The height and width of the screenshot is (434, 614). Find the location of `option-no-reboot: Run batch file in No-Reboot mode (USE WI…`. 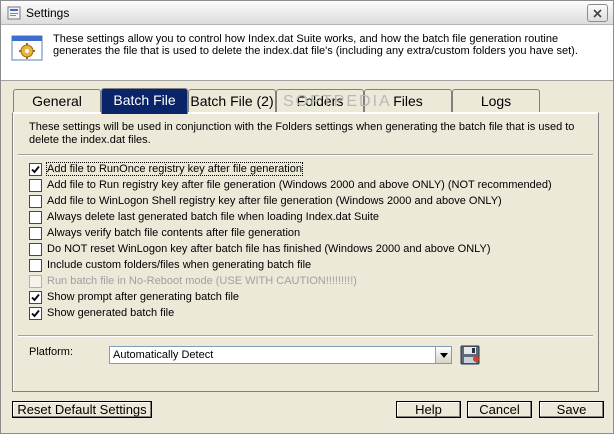

option-no-reboot: Run batch file in No-Reboot mode (USE WI… is located at coordinates (193, 281).